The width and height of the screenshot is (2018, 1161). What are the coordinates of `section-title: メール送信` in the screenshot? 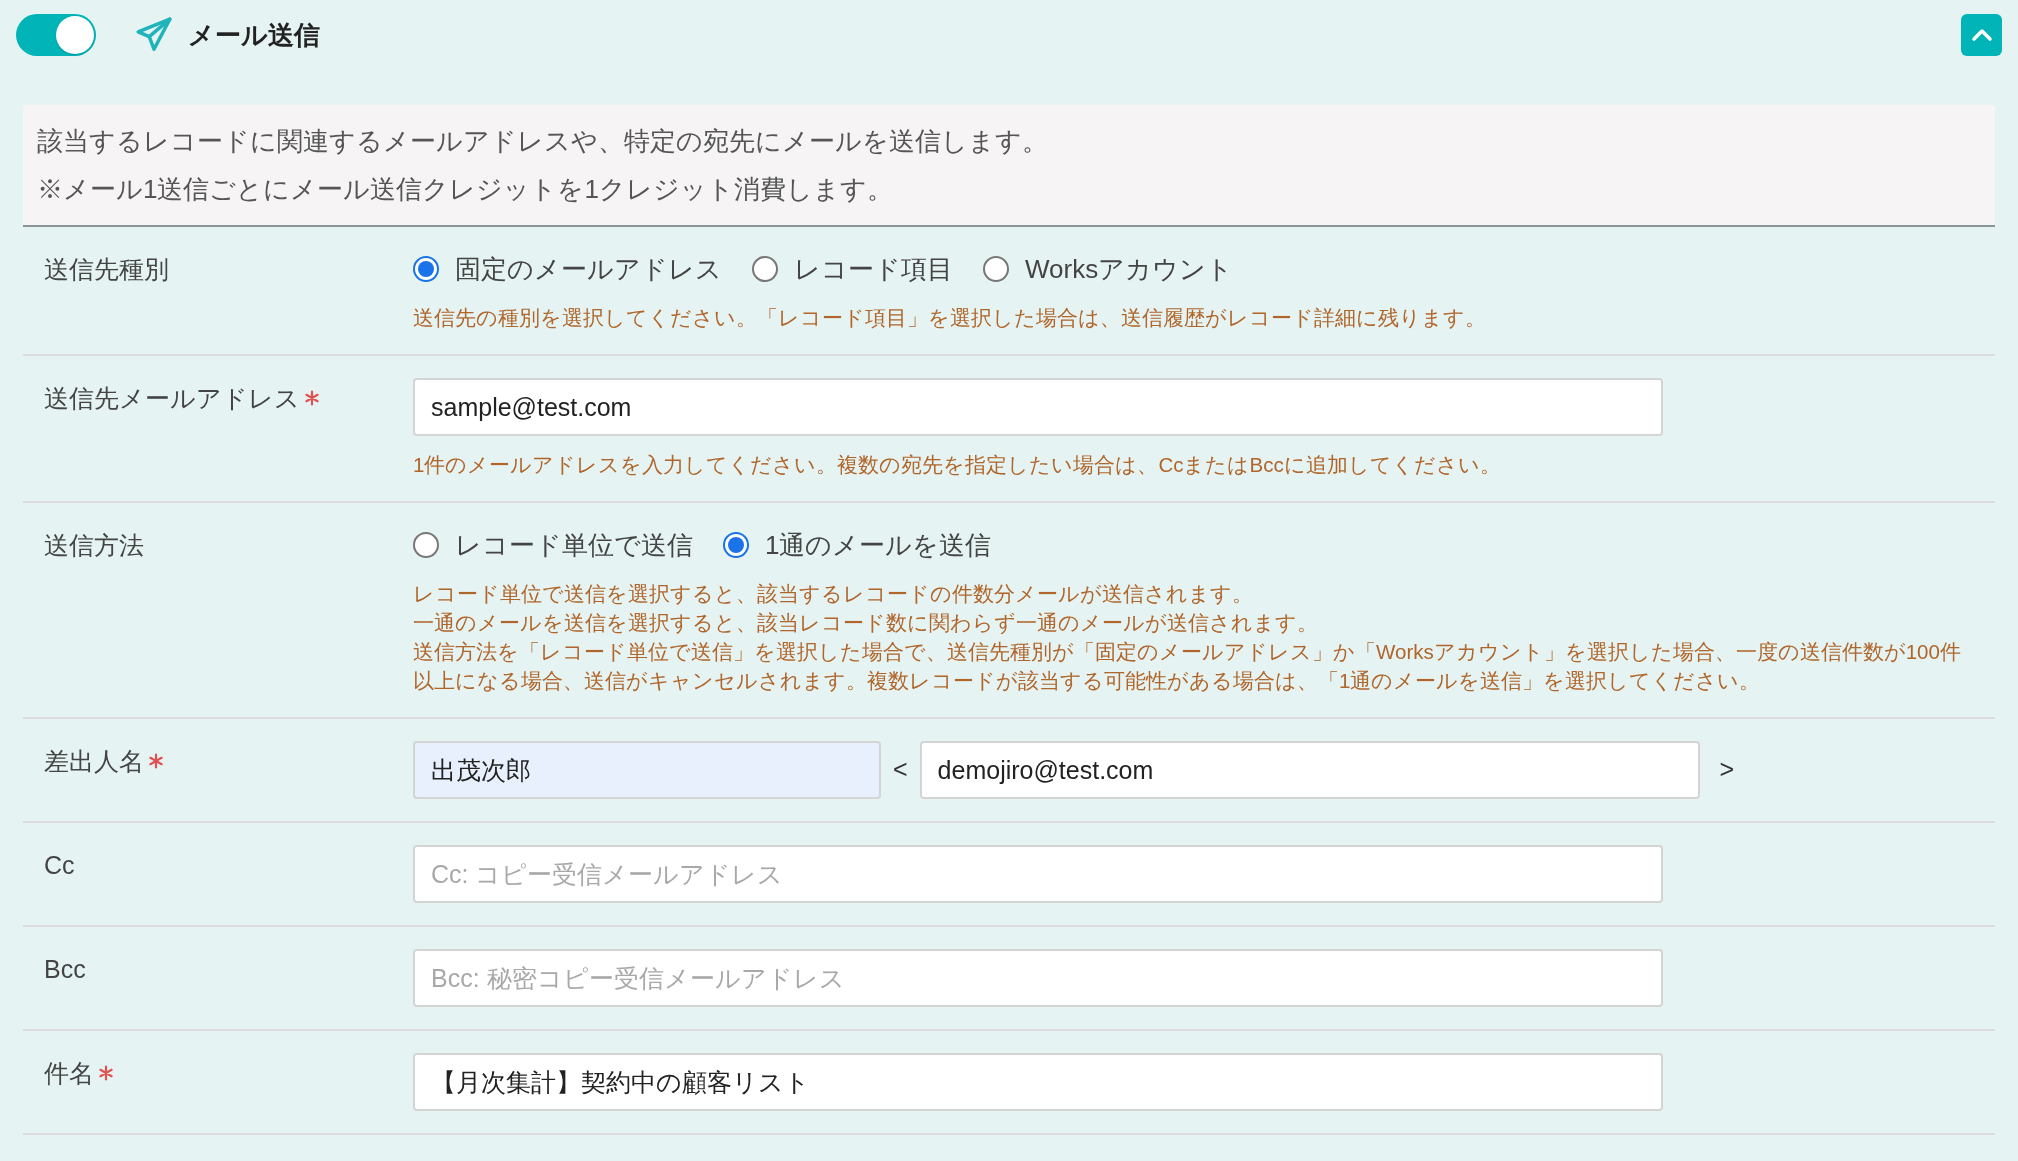 It's located at (254, 35).